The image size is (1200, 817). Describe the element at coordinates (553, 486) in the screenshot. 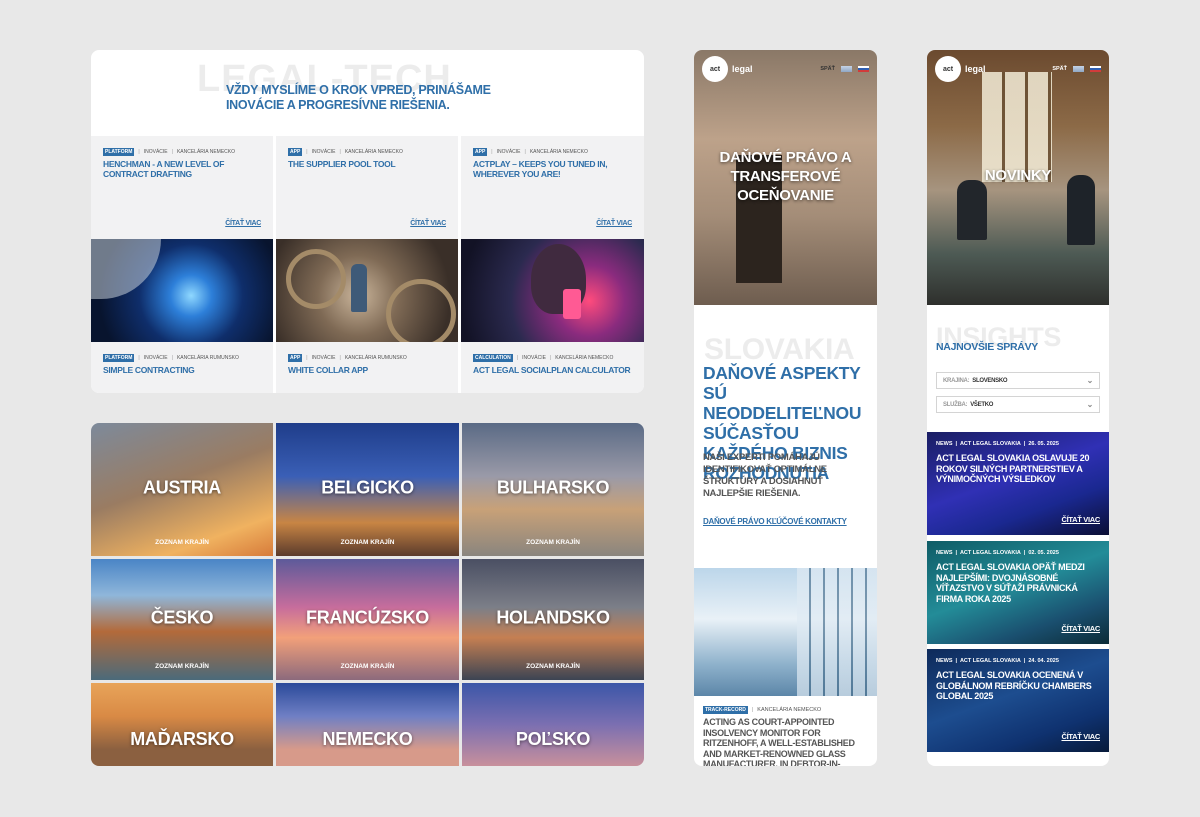

I see `country-name: BULHARSKO` at that location.